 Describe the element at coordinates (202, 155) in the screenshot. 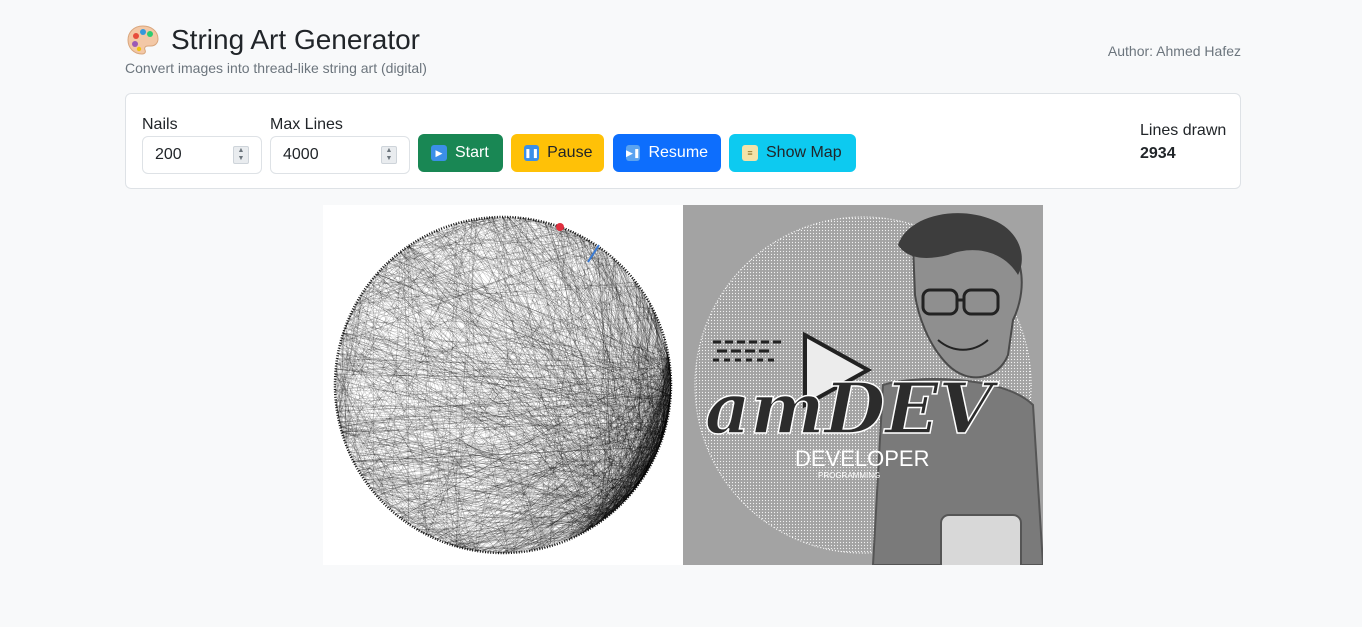

I see `nails-input: 200 ▲ ▼` at that location.